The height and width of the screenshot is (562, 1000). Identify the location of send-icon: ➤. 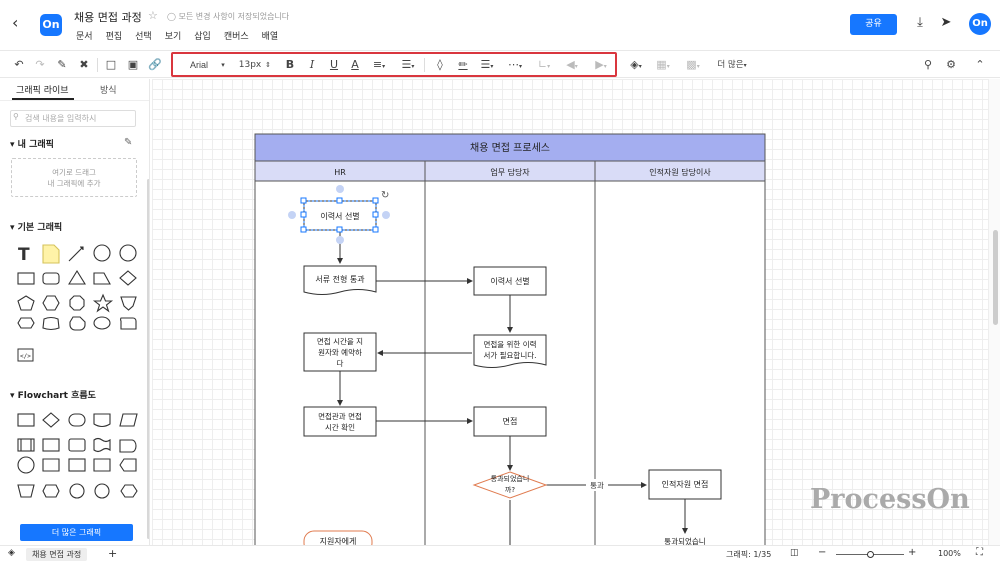
(946, 23).